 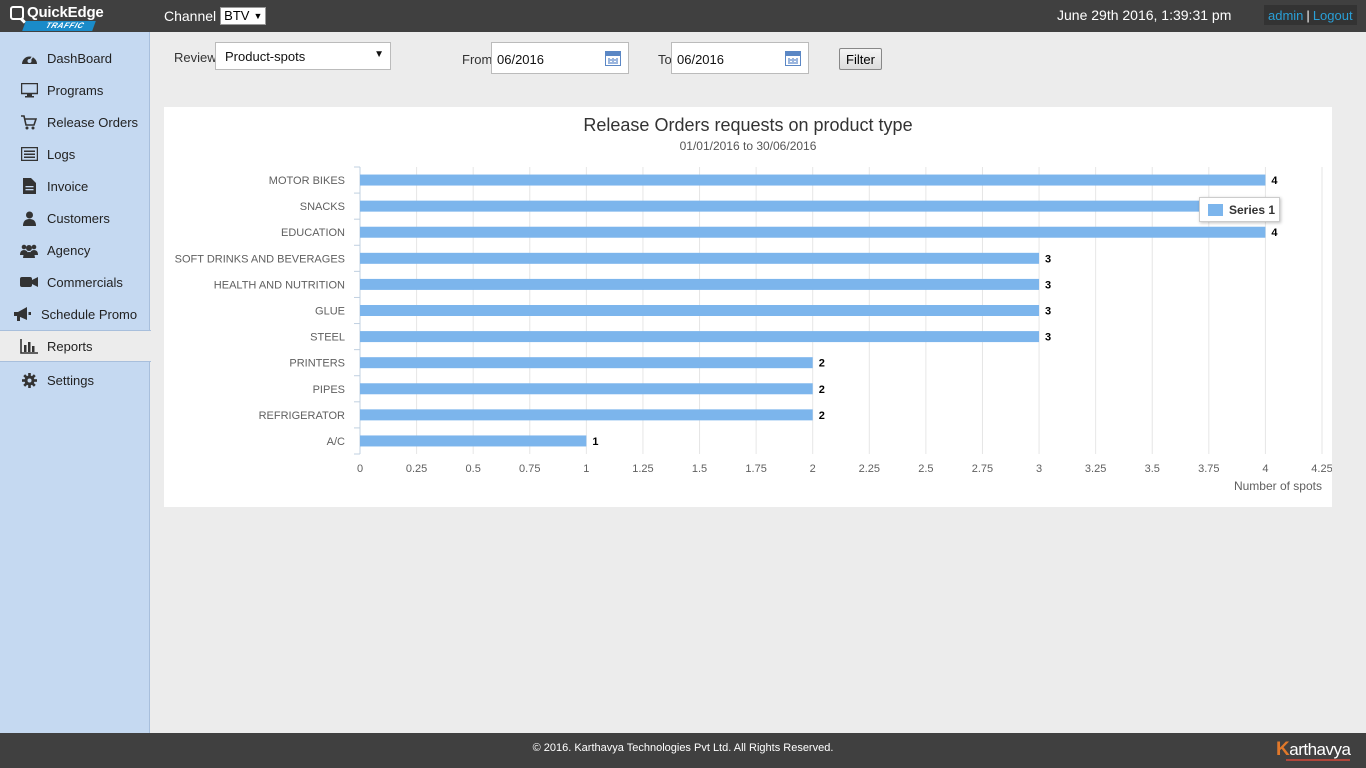 I want to click on sidebar-item-reports: Reports, so click(x=75, y=346).